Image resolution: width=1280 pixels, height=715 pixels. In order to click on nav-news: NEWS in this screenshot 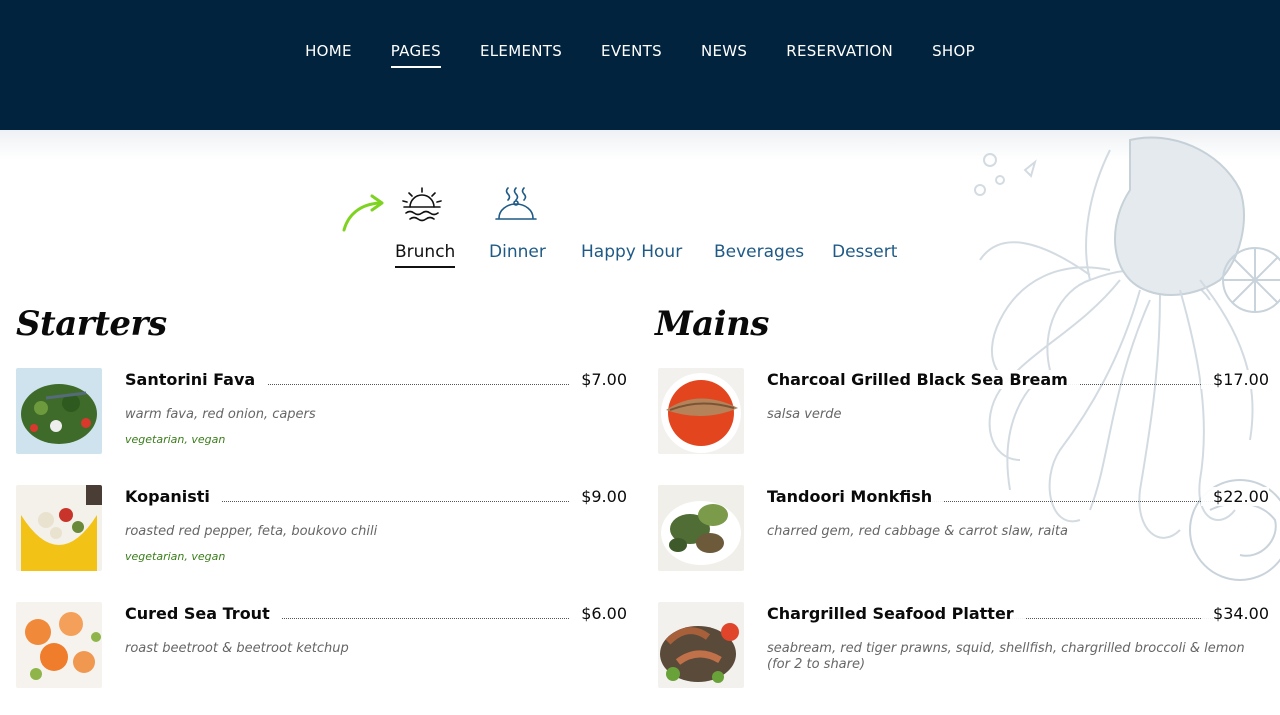, I will do `click(724, 55)`.